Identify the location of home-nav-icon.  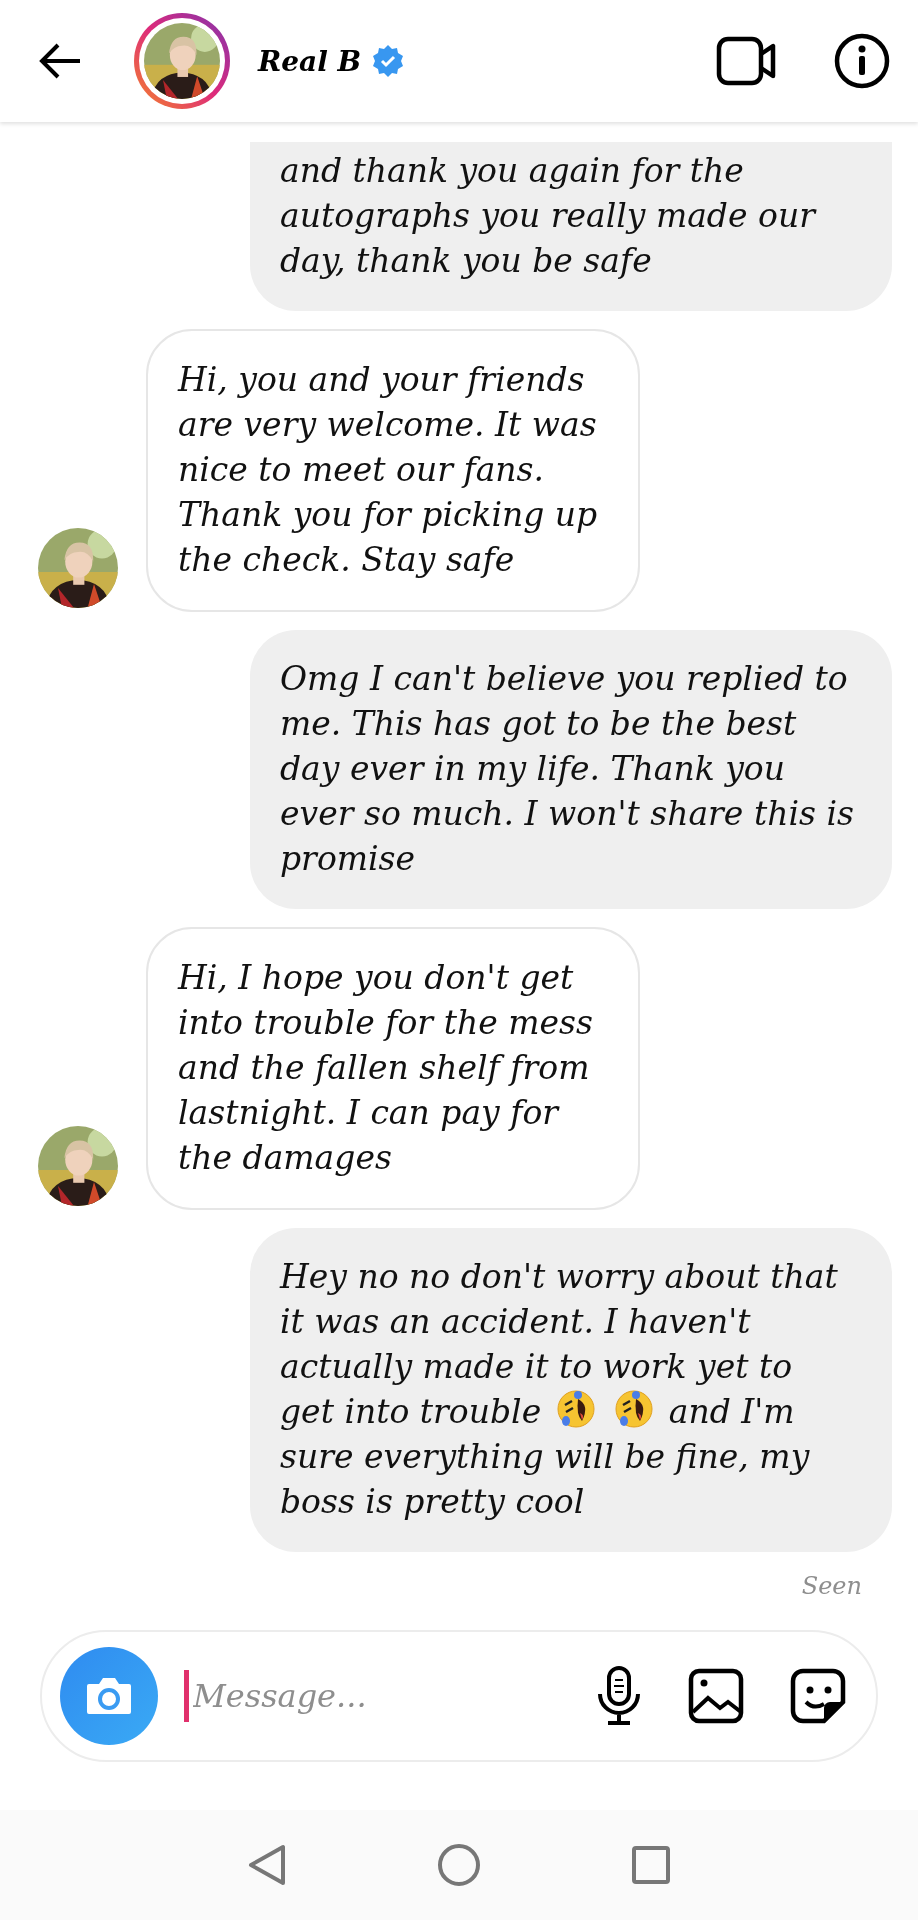
(459, 1865).